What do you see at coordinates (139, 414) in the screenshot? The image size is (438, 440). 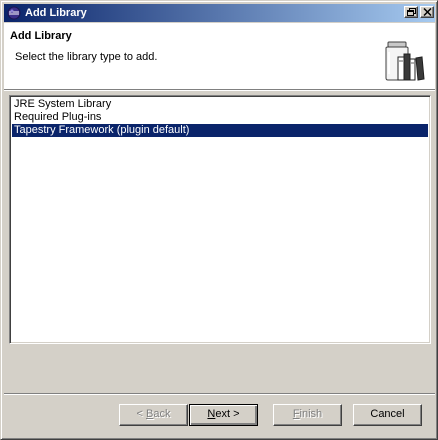 I see `back-arrow: <` at bounding box center [139, 414].